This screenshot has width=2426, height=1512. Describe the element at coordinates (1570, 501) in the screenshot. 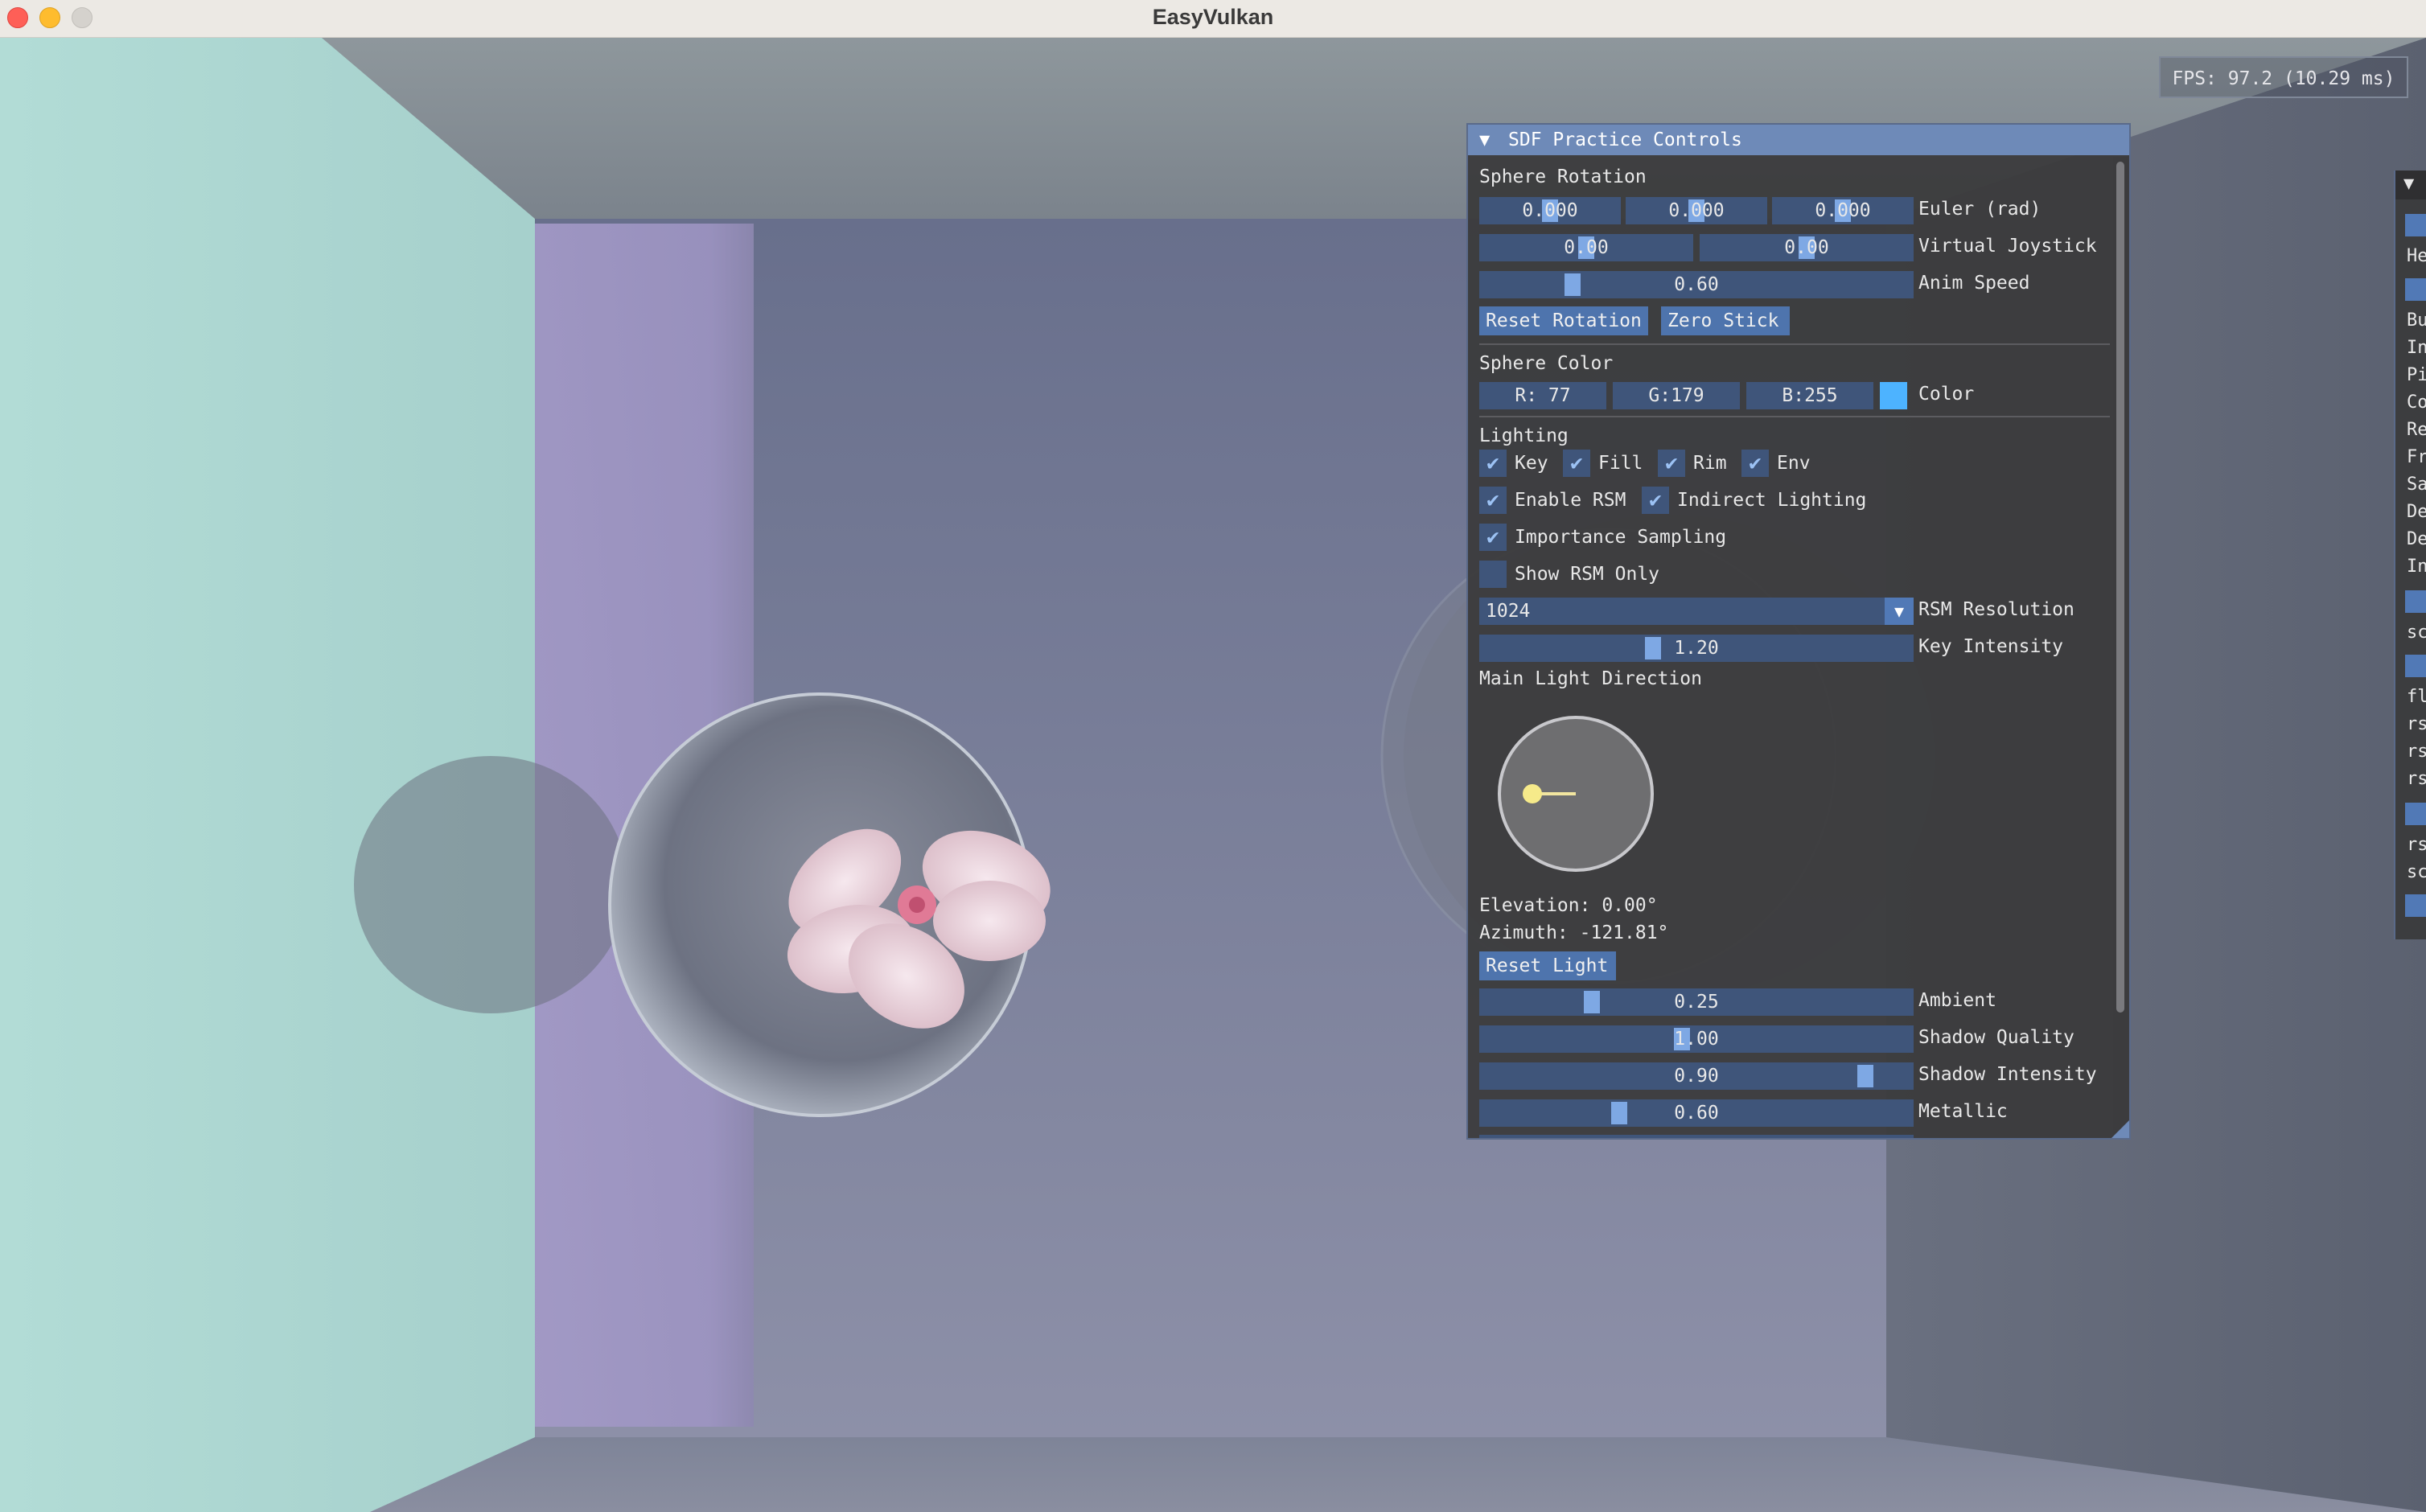

I see `enable-rsm-label: Enable RSM` at that location.